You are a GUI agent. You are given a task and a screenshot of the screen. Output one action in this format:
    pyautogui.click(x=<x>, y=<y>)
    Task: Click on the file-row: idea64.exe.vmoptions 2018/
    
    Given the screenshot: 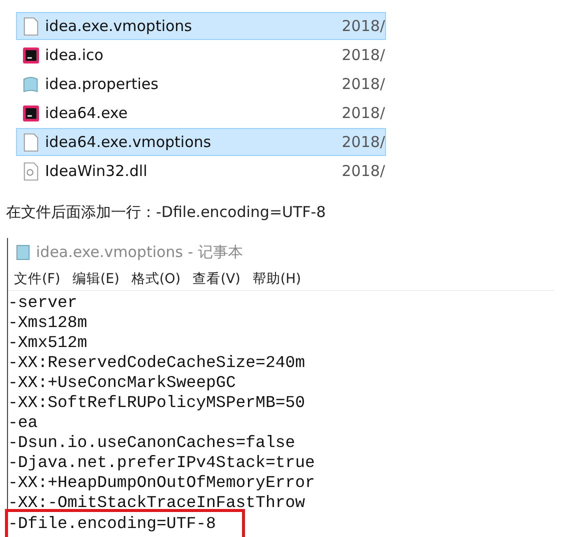 What is the action you would take?
    pyautogui.click(x=201, y=142)
    